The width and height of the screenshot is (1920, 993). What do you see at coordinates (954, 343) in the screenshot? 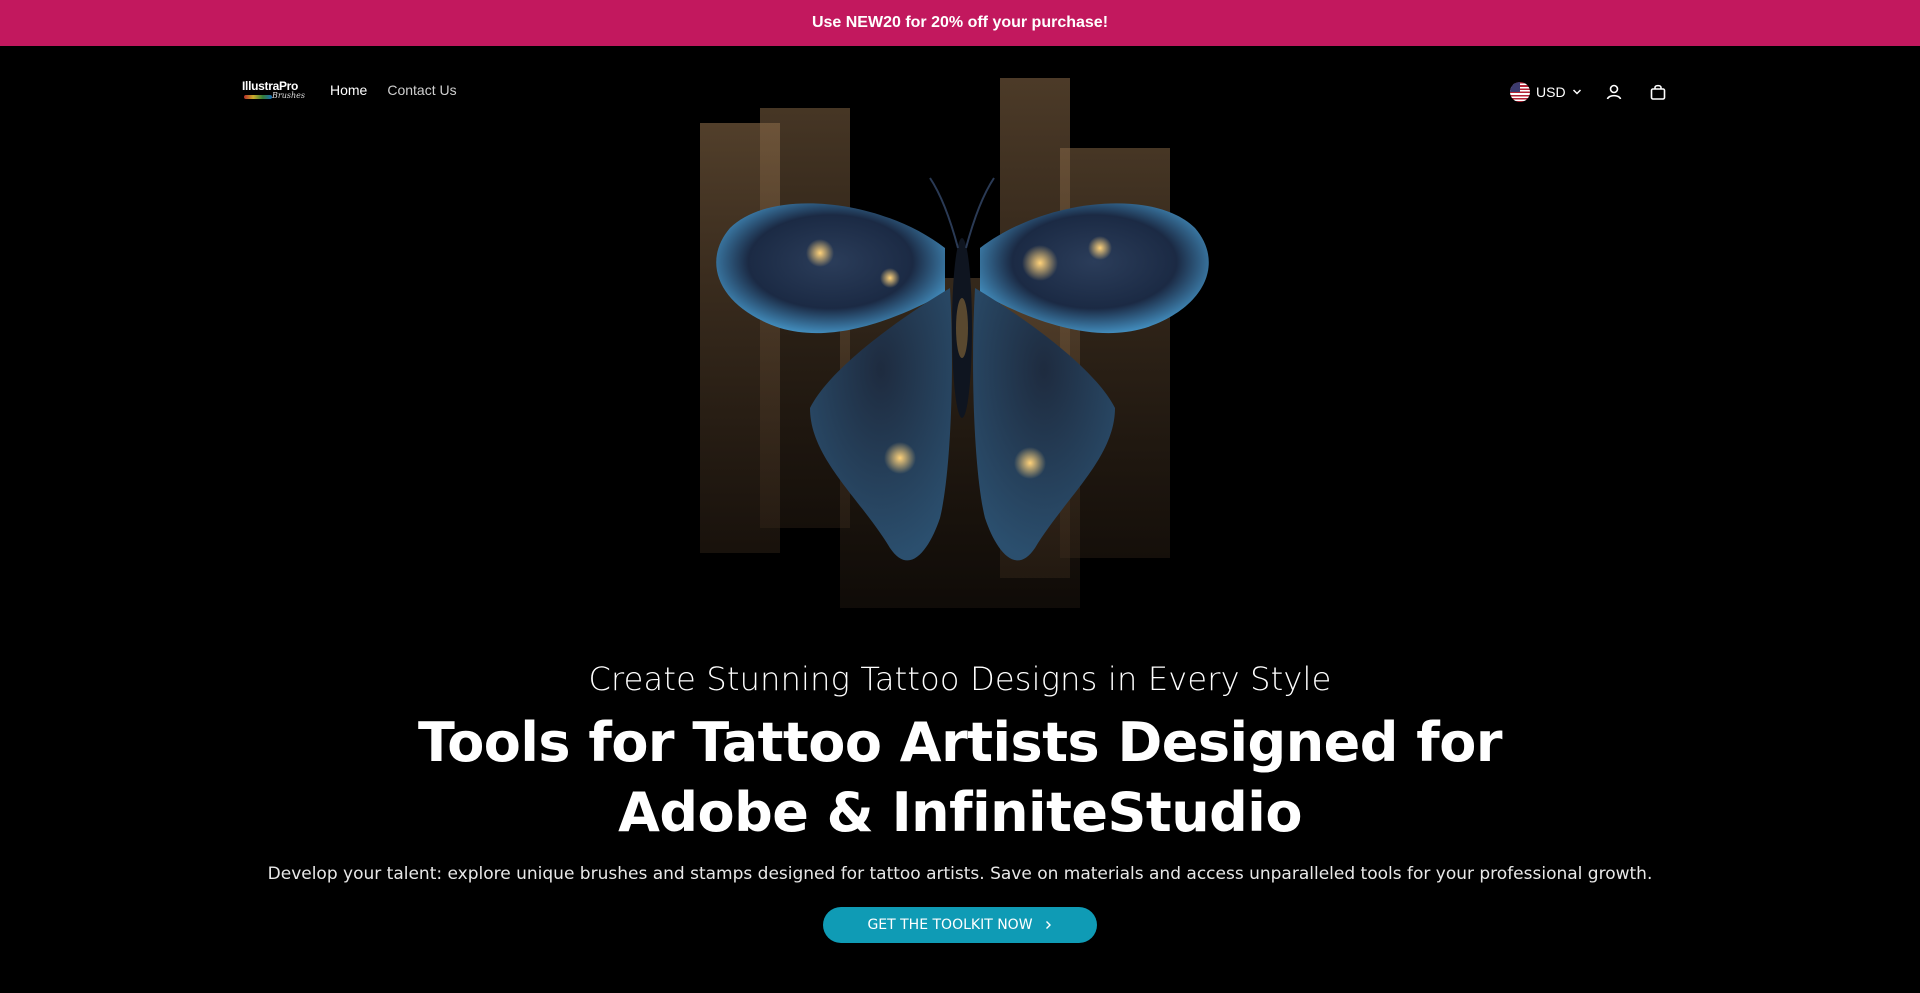
I see `butterfly-artwork` at bounding box center [954, 343].